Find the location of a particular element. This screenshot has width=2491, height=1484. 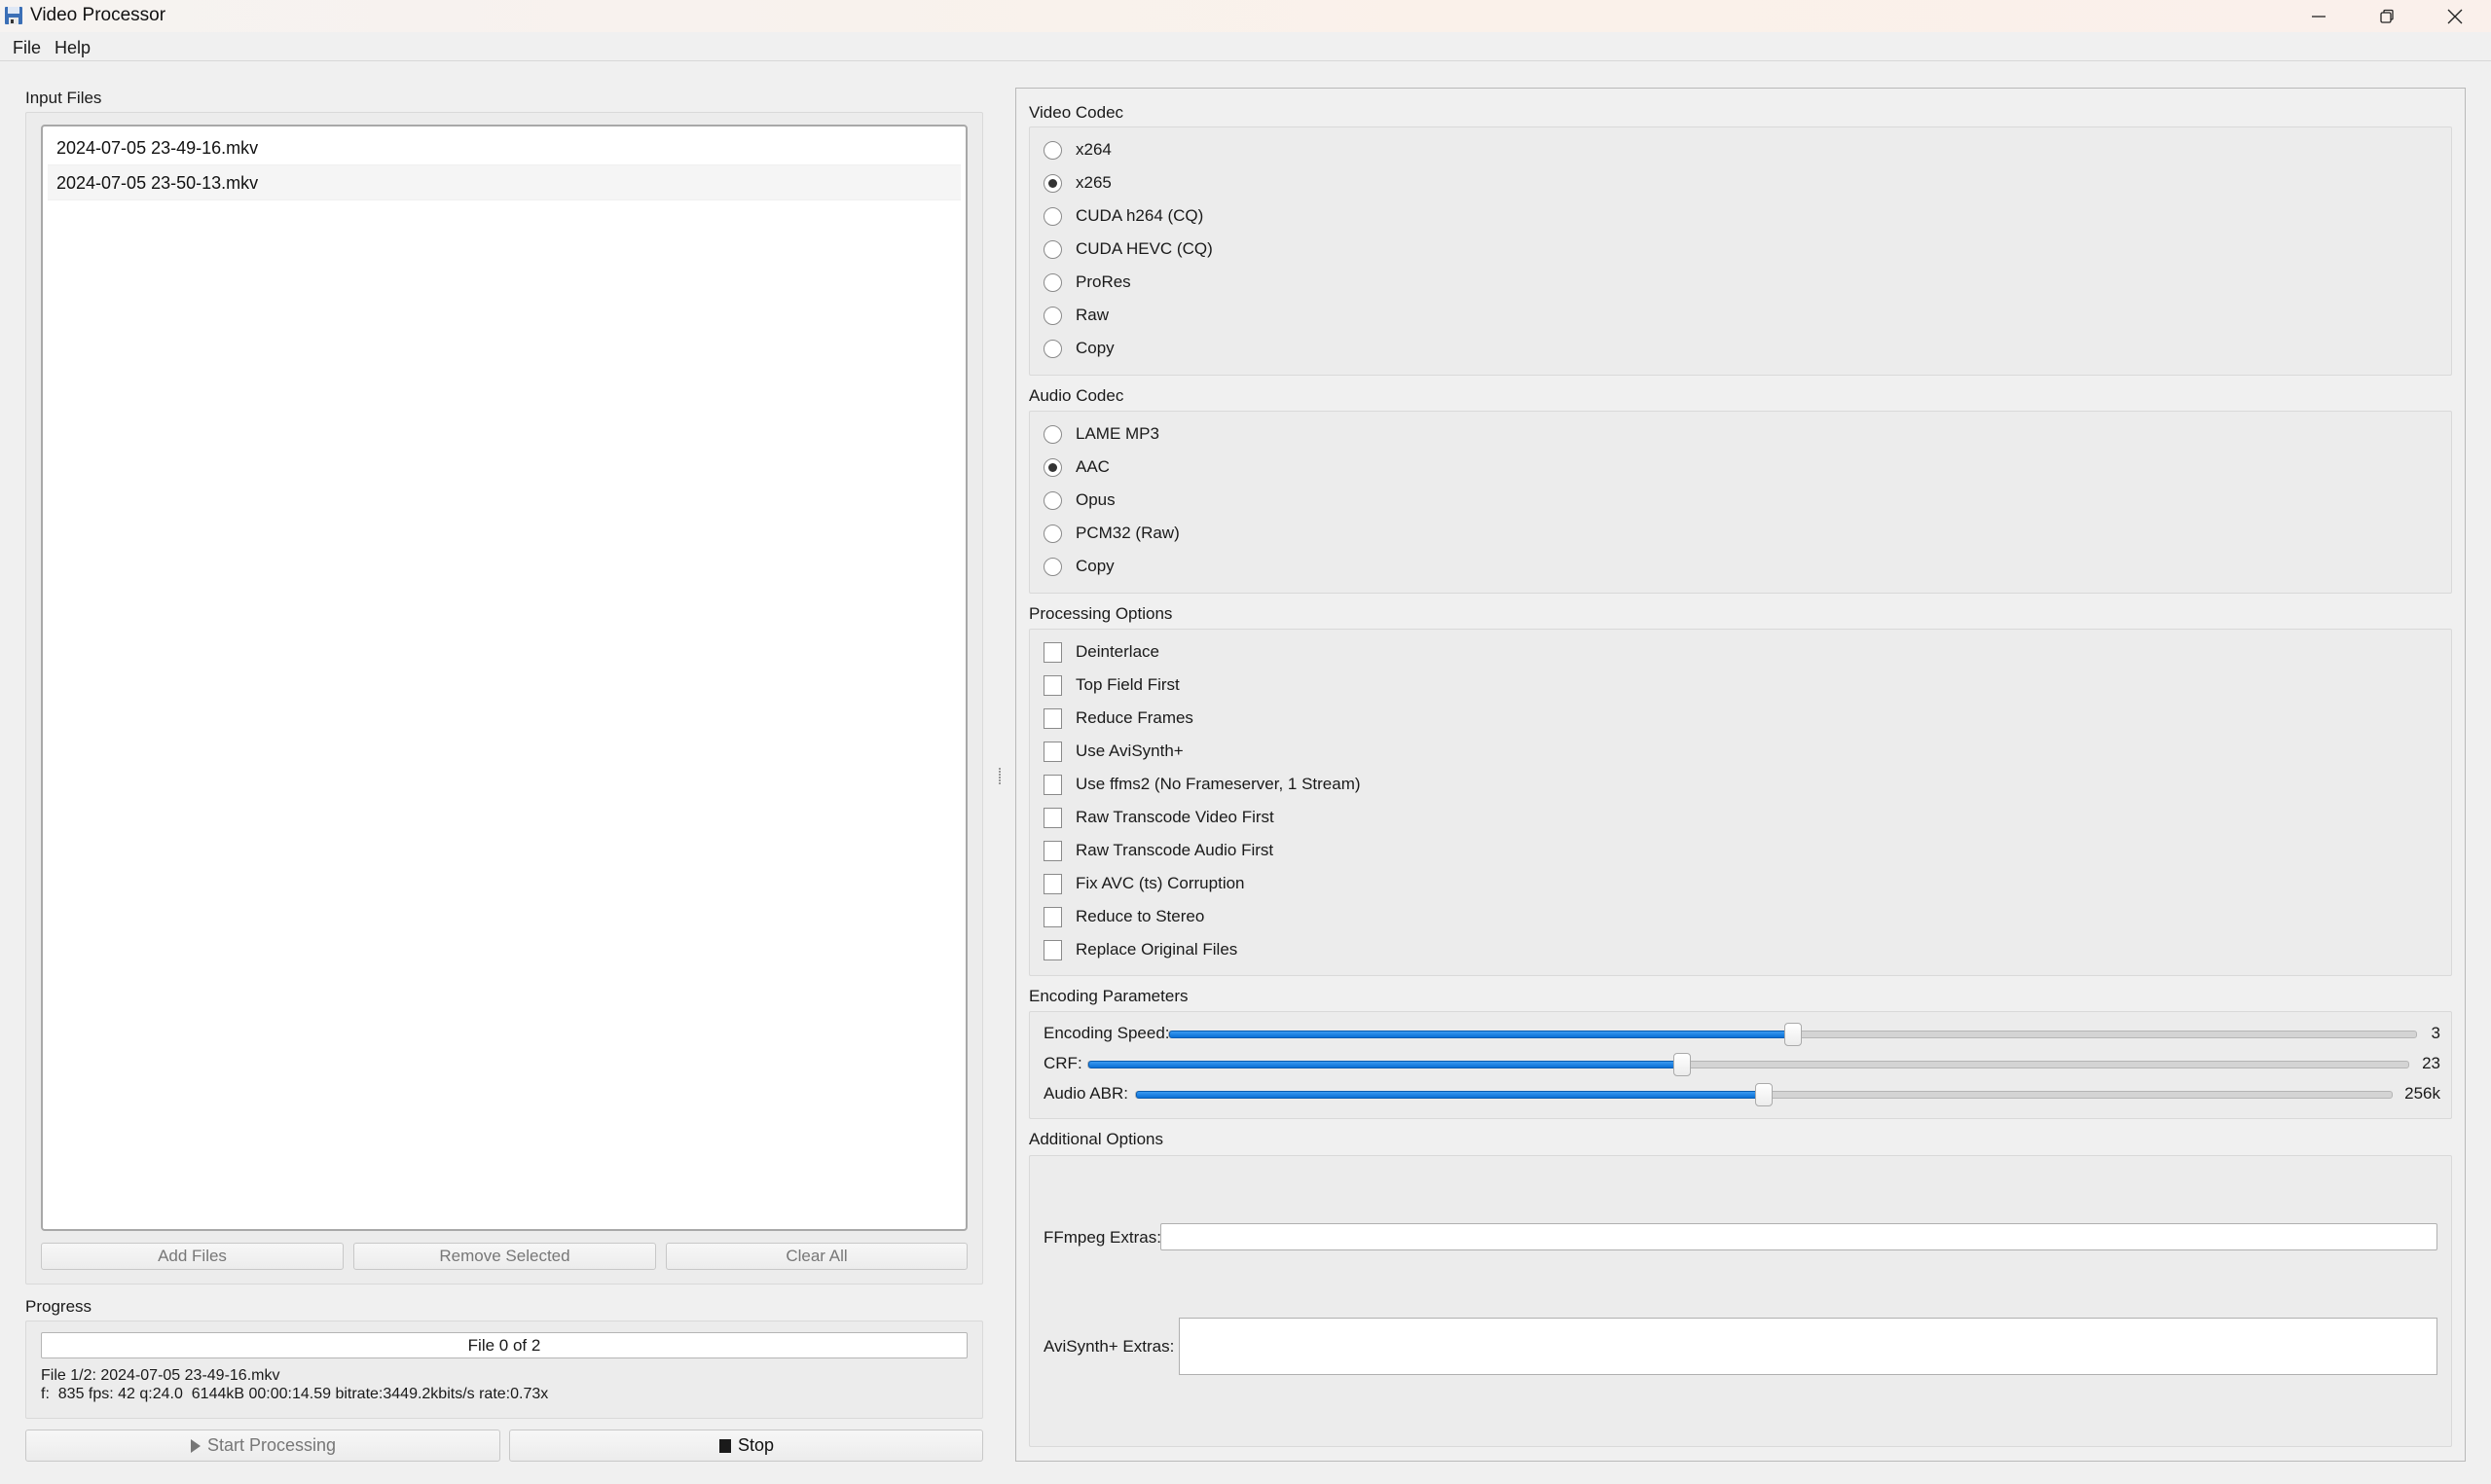

minimize-icon is located at coordinates (2319, 16).